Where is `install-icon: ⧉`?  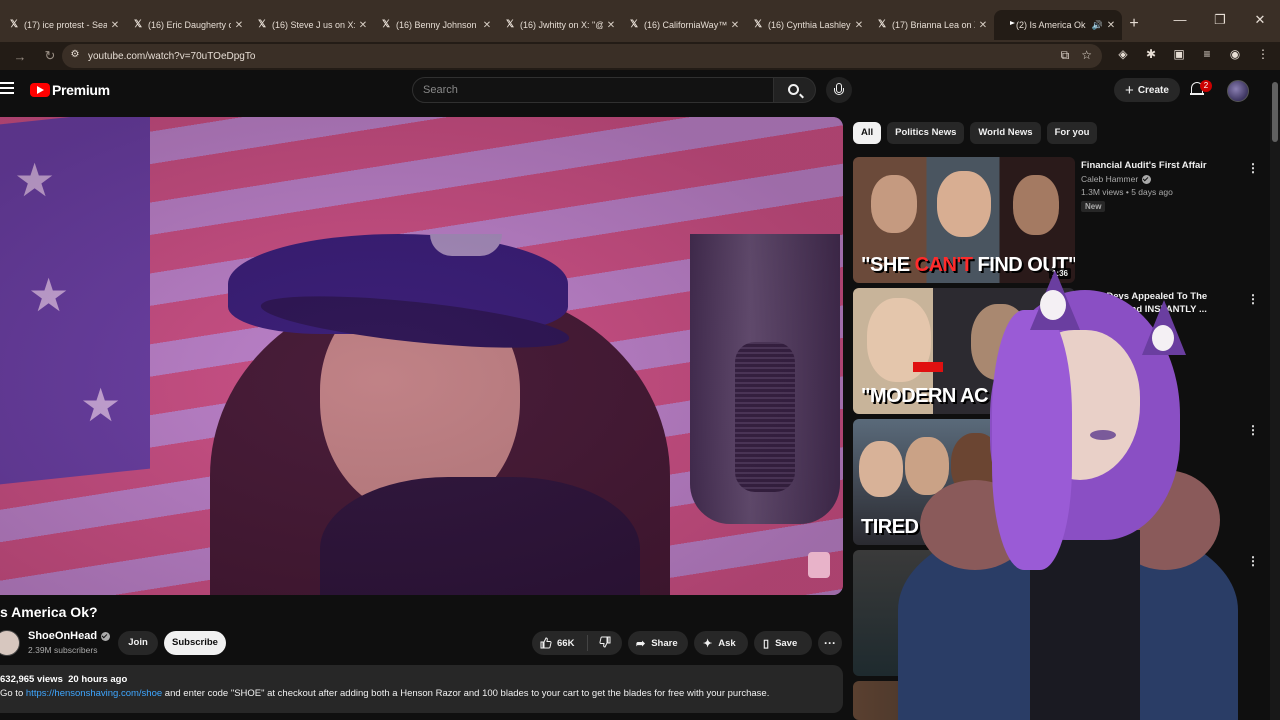
install-icon: ⧉ is located at coordinates (1065, 55).